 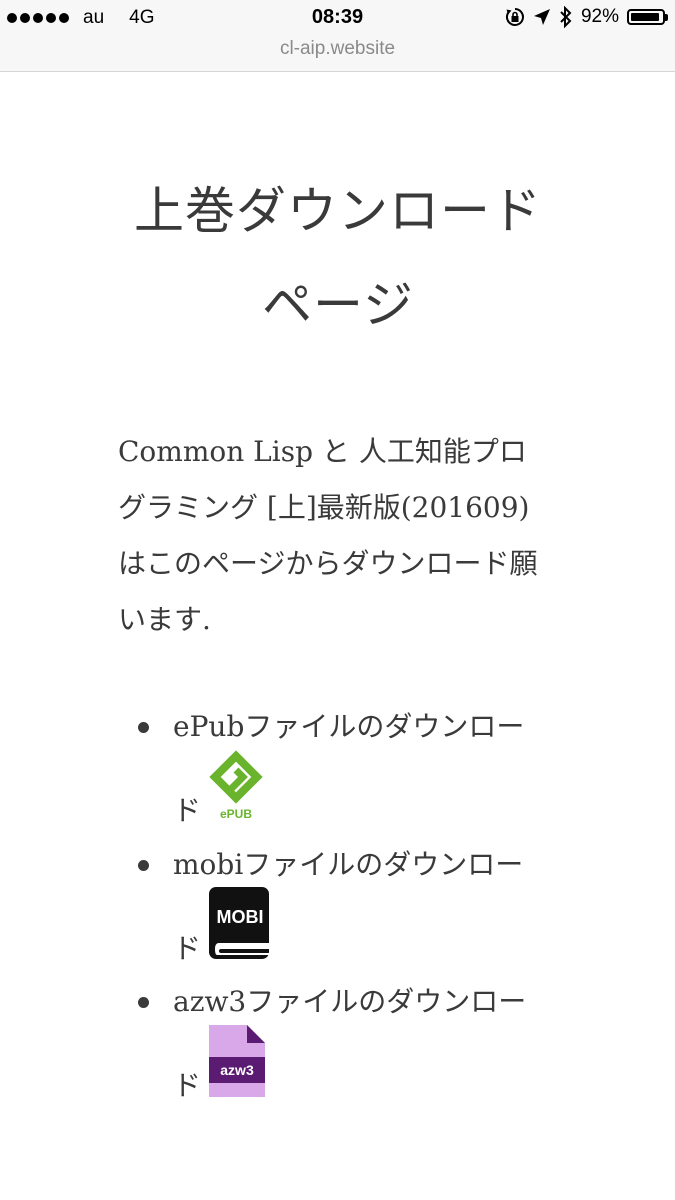 What do you see at coordinates (236, 814) in the screenshot?
I see `epub-icon-text: ePUB` at bounding box center [236, 814].